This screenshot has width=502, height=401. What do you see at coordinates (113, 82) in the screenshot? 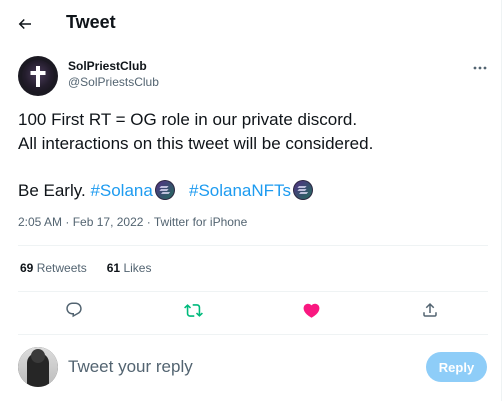
I see `author-handle: @SolPriestsClub` at bounding box center [113, 82].